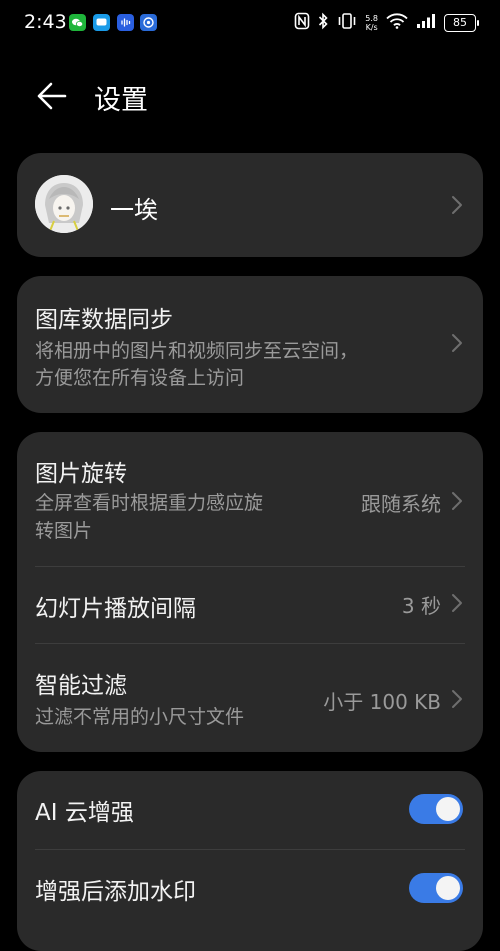  What do you see at coordinates (115, 892) in the screenshot?
I see `watermark-title: 增强后添加水印` at bounding box center [115, 892].